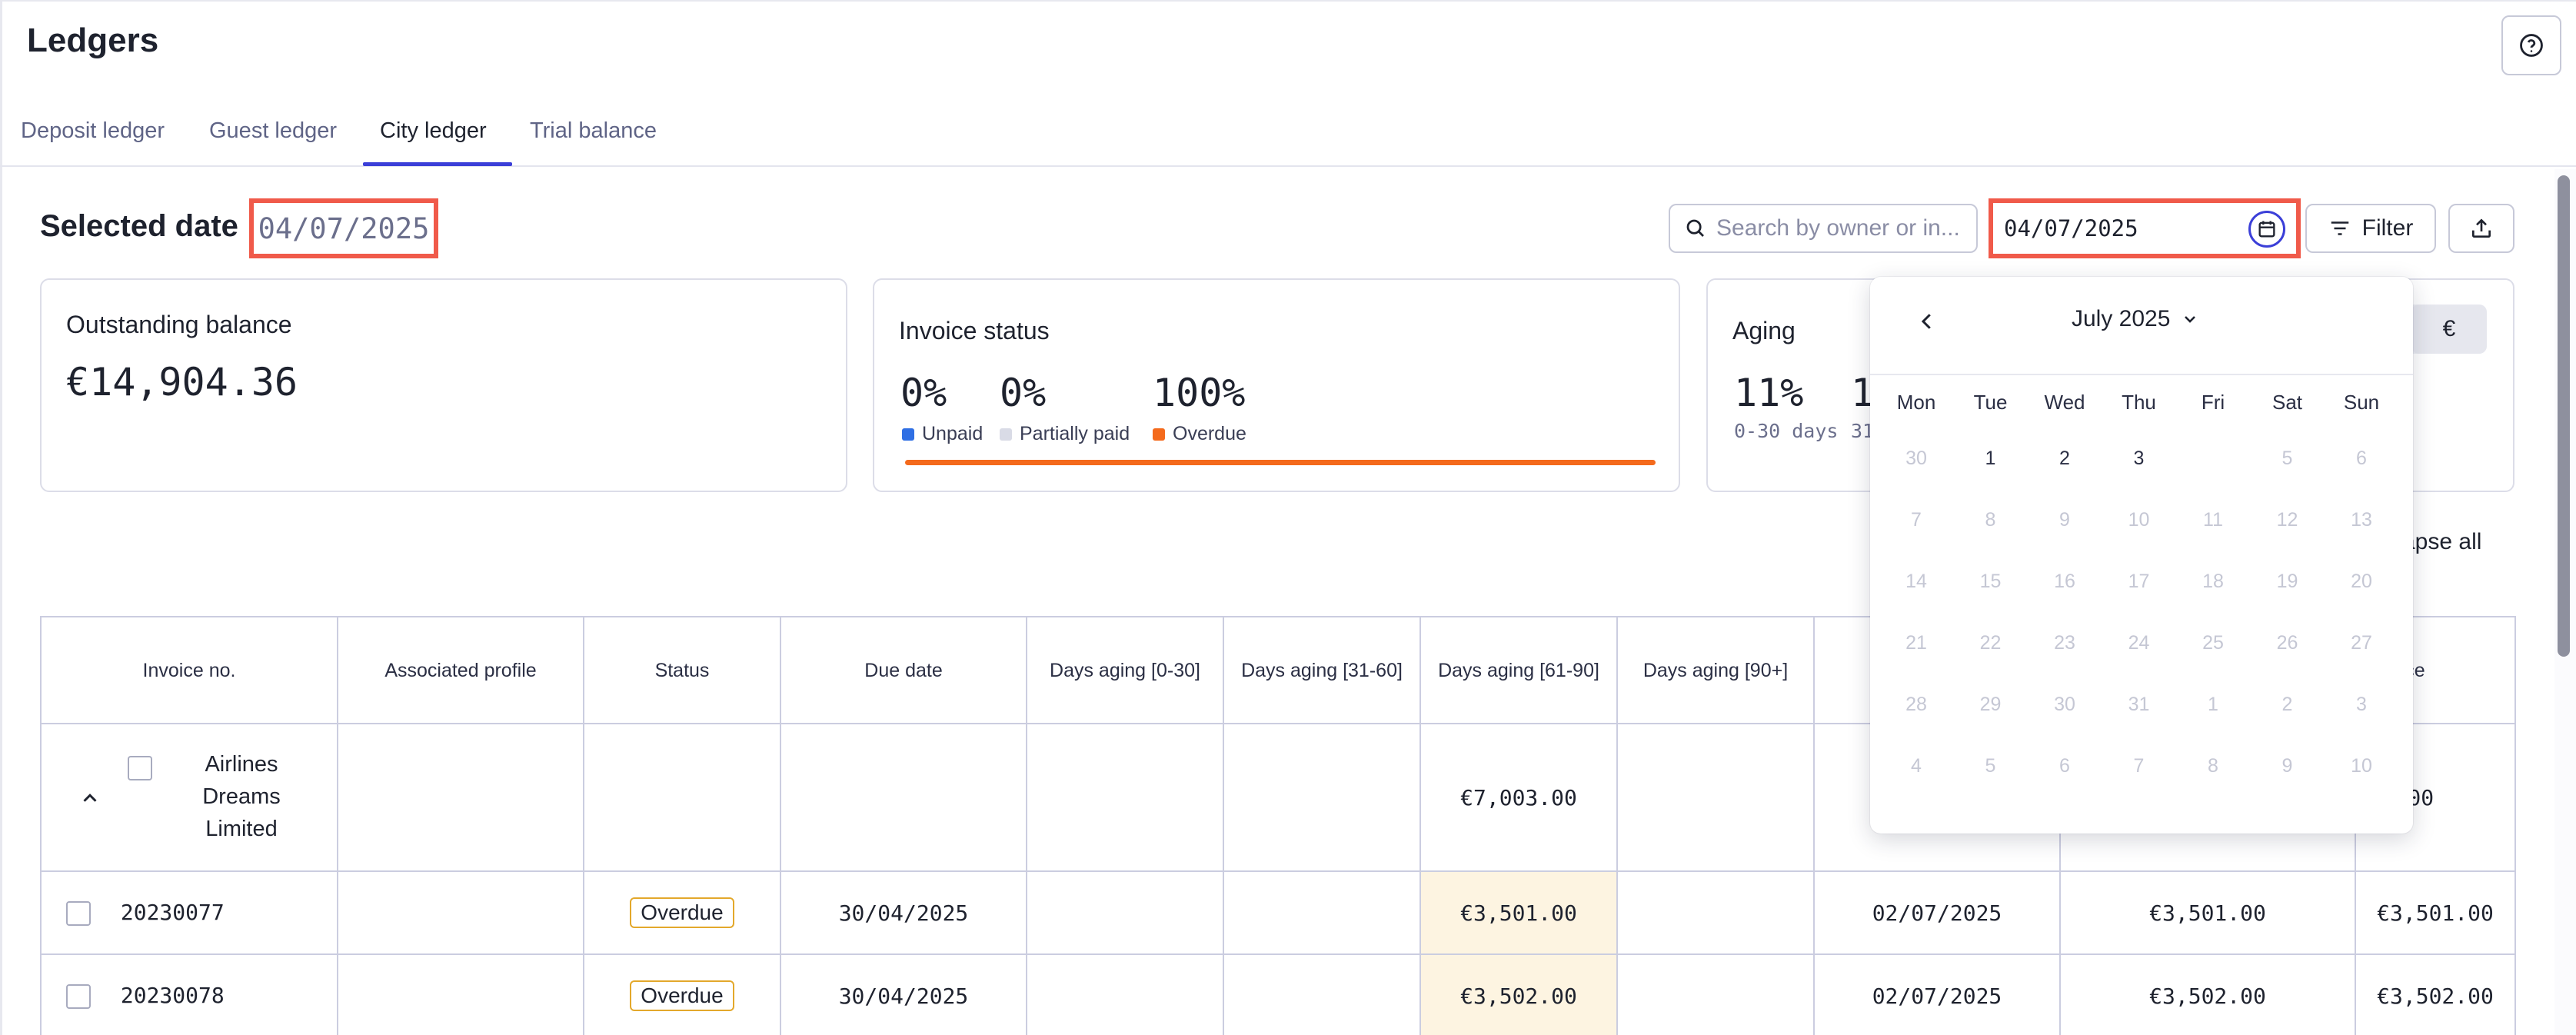 This screenshot has width=2576, height=1035. I want to click on calendar-day-selected: 4, so click(2213, 459).